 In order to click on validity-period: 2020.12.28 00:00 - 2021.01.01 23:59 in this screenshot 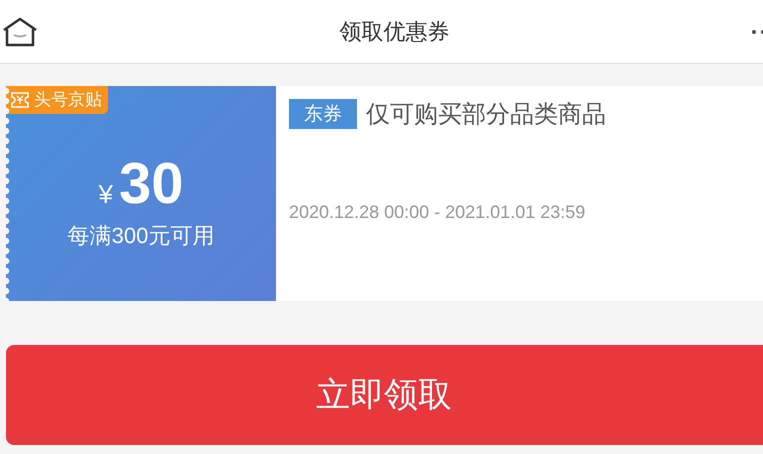, I will do `click(437, 212)`.